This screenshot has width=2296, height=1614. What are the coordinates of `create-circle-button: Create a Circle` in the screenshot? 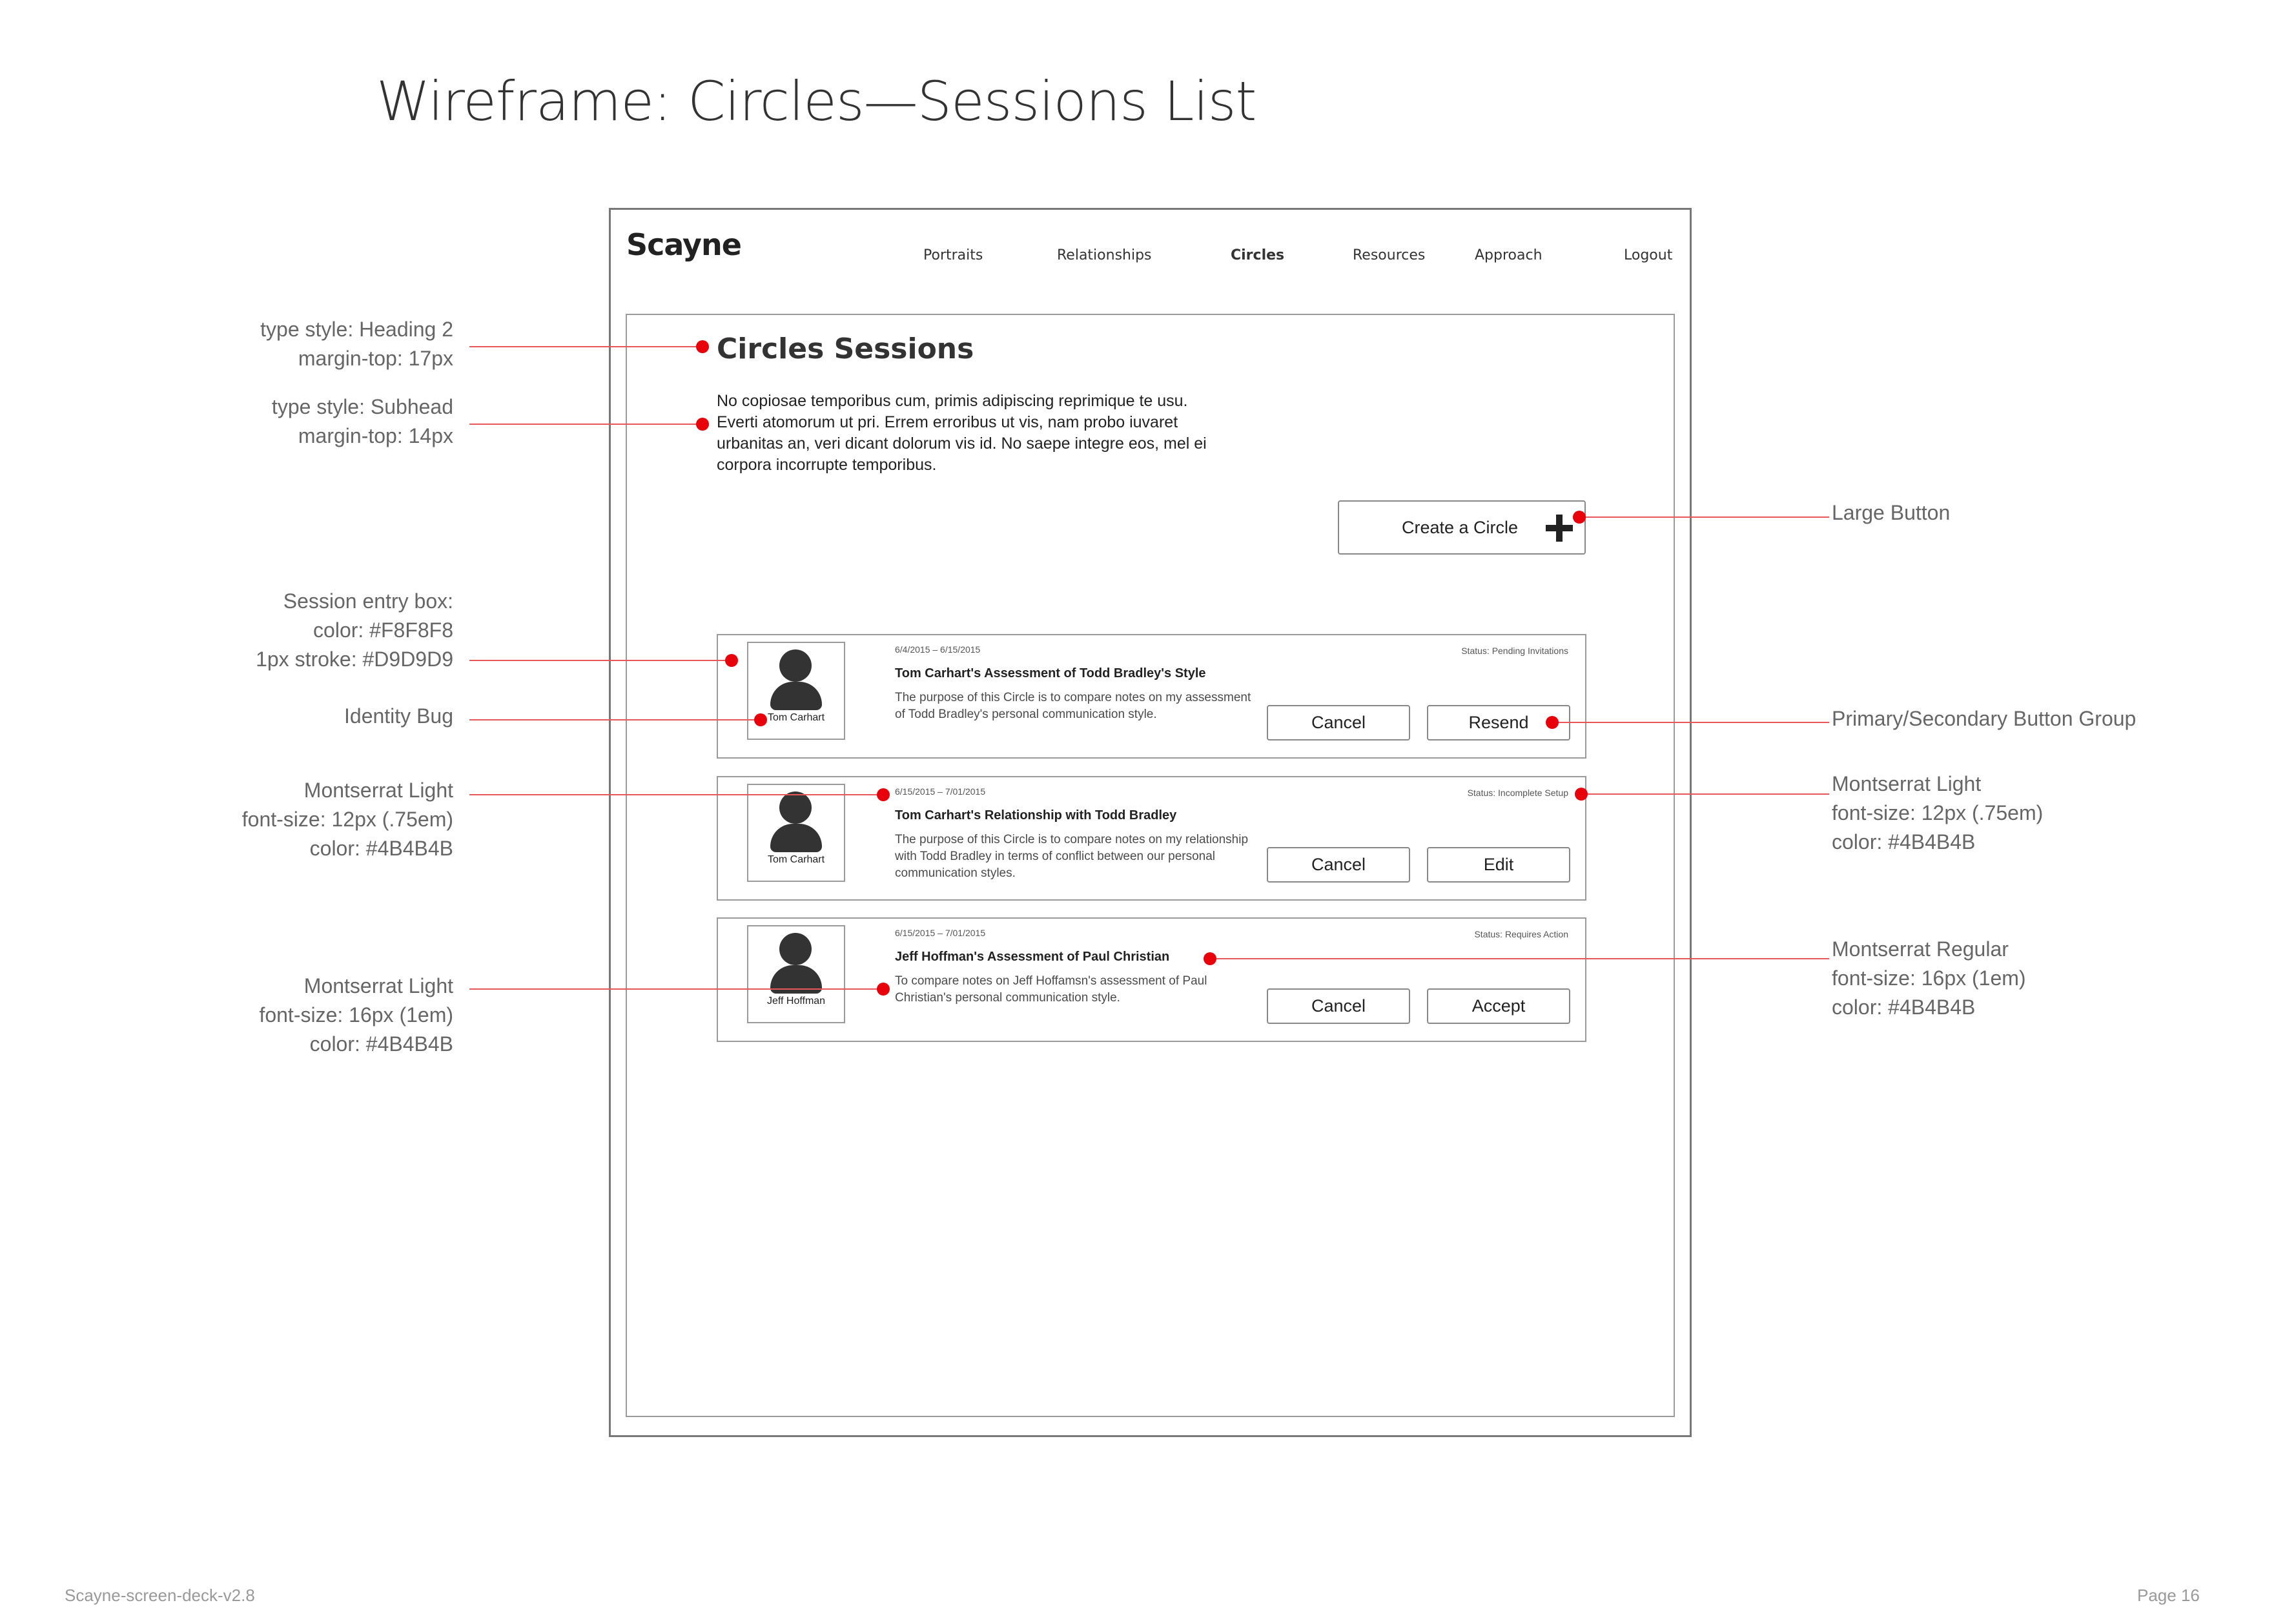 It's located at (1462, 527).